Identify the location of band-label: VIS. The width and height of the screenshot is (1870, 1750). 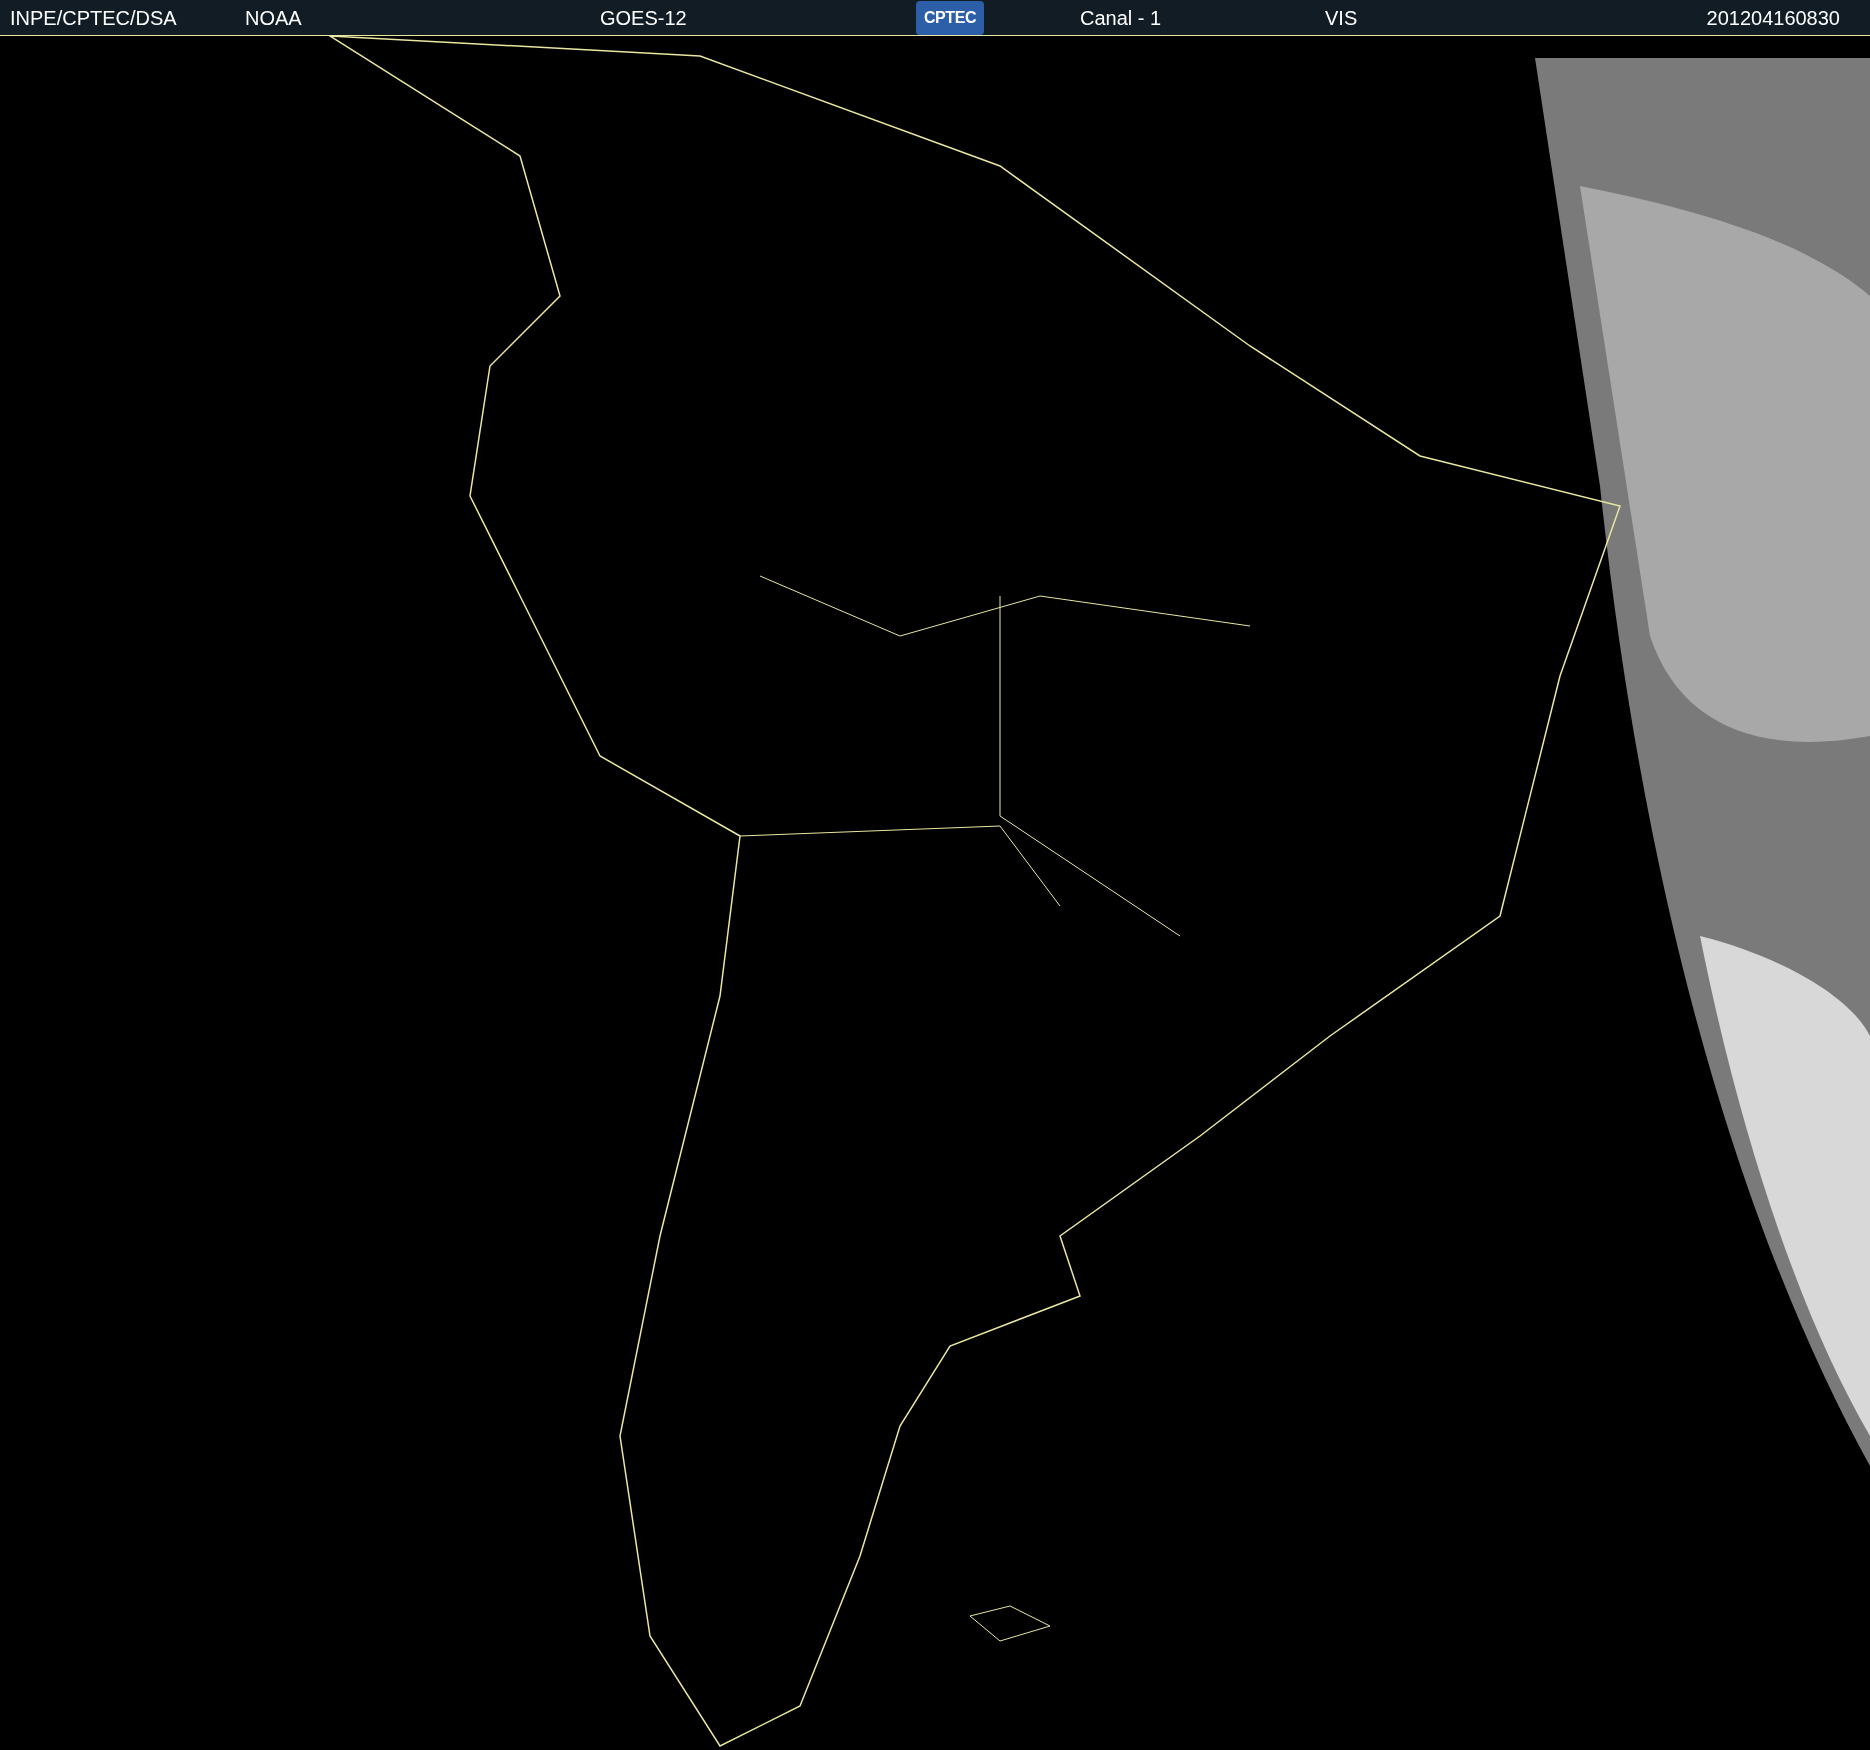
(1341, 18).